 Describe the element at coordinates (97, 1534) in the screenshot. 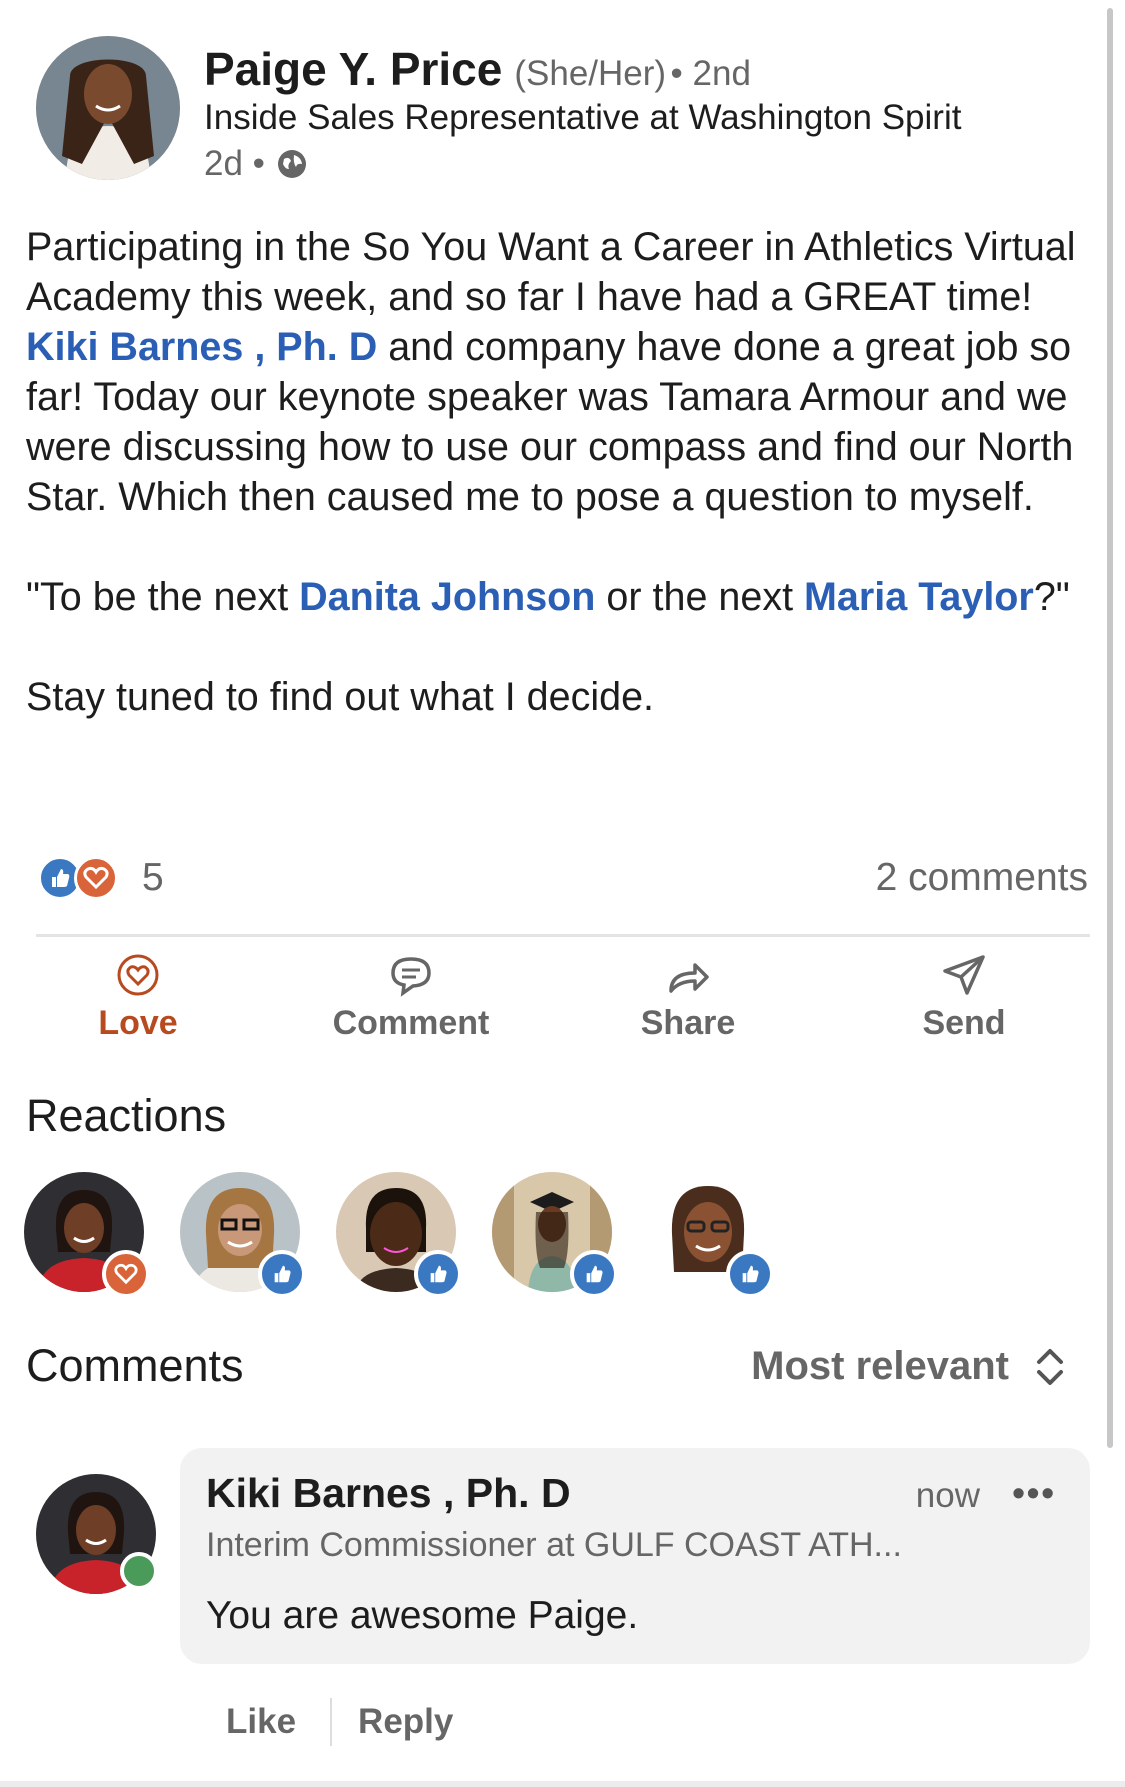

I see `commenter-avatar` at that location.